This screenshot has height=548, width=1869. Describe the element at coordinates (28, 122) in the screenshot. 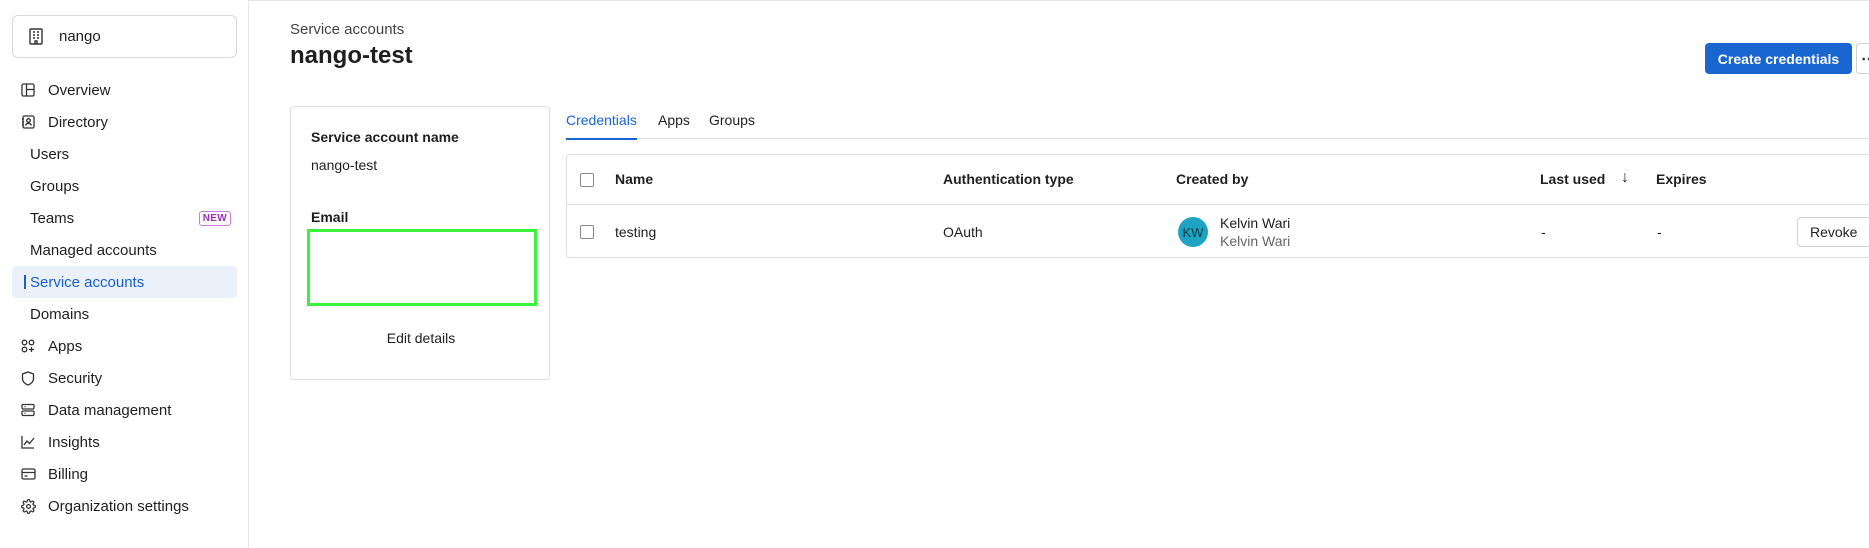

I see `contacts-icon` at that location.